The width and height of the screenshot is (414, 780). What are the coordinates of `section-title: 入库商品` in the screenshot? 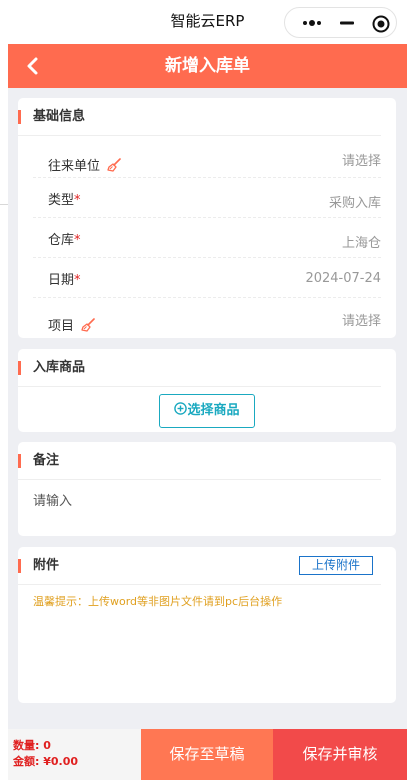 It's located at (59, 367).